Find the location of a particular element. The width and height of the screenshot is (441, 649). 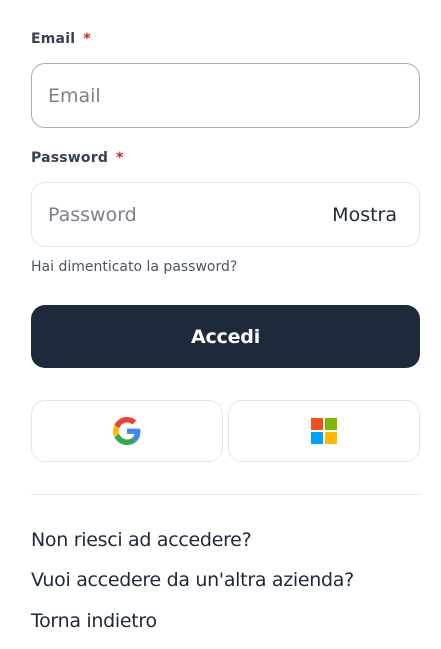

password-label-row: Password * is located at coordinates (77, 158).